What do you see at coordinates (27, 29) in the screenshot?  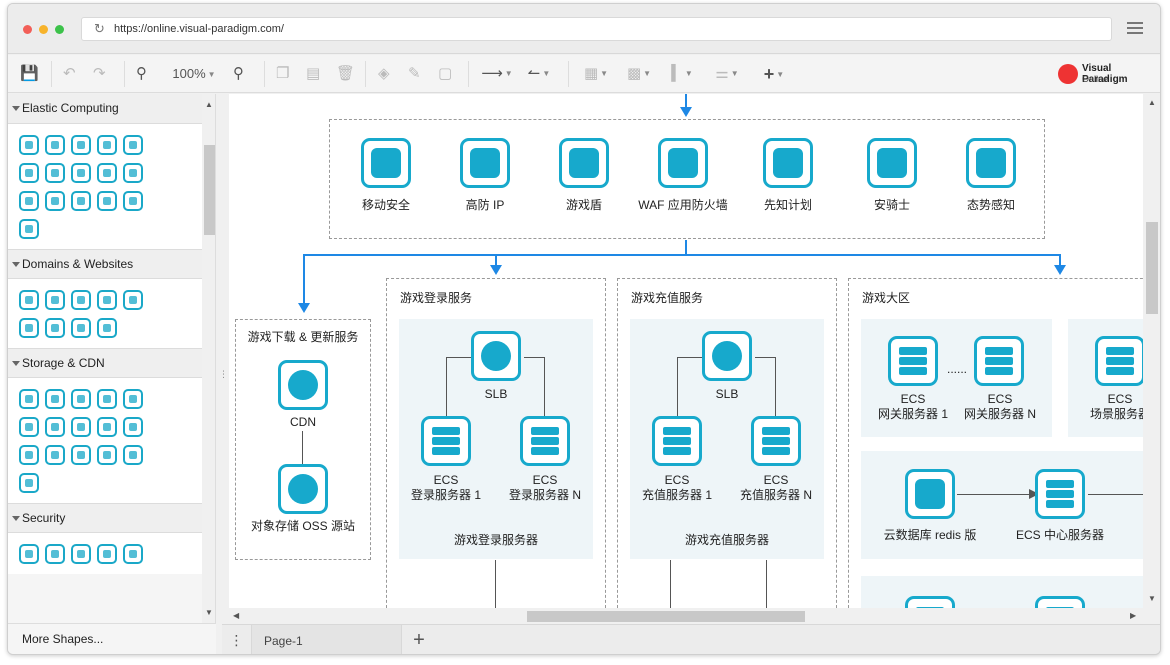 I see `close-window-button` at bounding box center [27, 29].